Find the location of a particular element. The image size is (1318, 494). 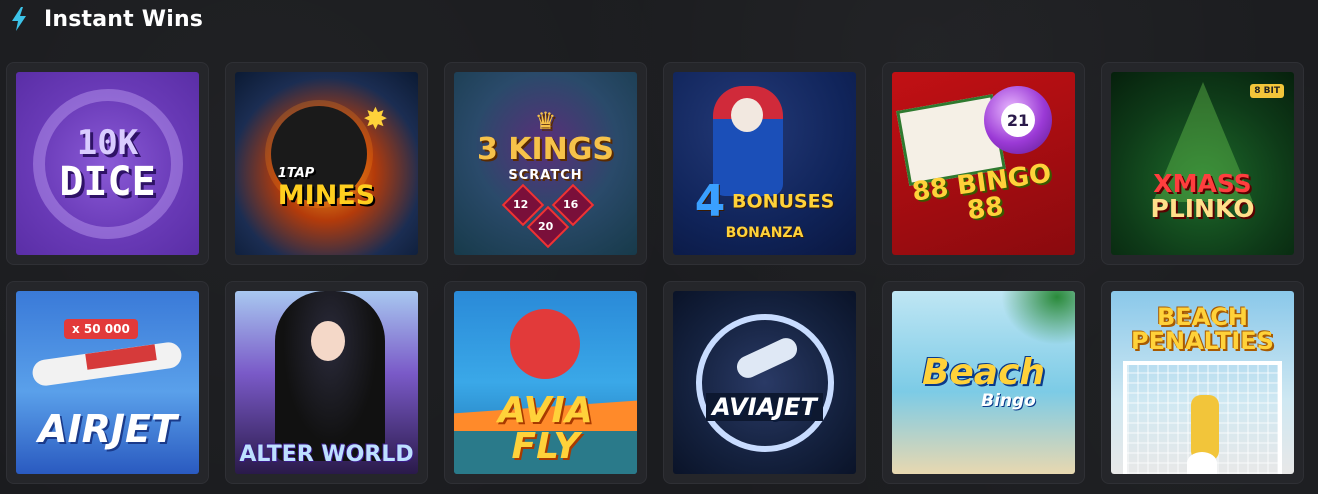

game-title: 4 BONUSES BONANZA is located at coordinates (764, 208).